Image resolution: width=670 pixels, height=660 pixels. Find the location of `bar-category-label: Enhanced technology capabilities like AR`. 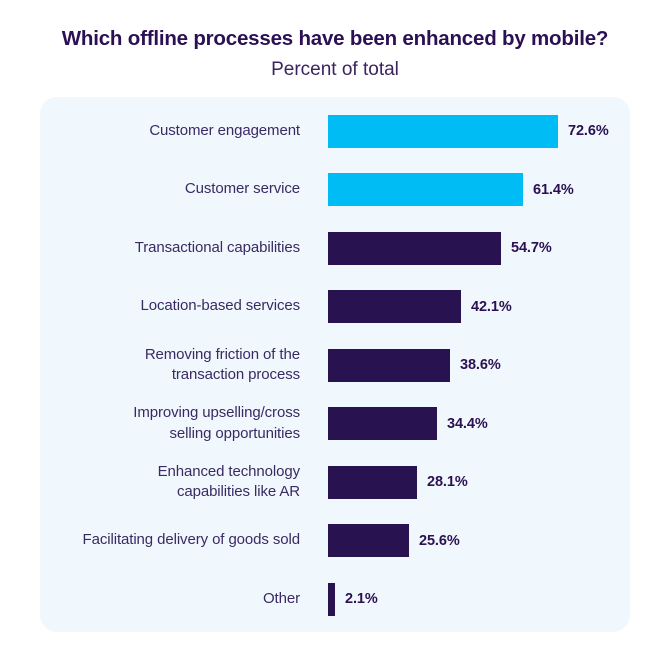

bar-category-label: Enhanced technology capabilities like AR is located at coordinates (228, 481).